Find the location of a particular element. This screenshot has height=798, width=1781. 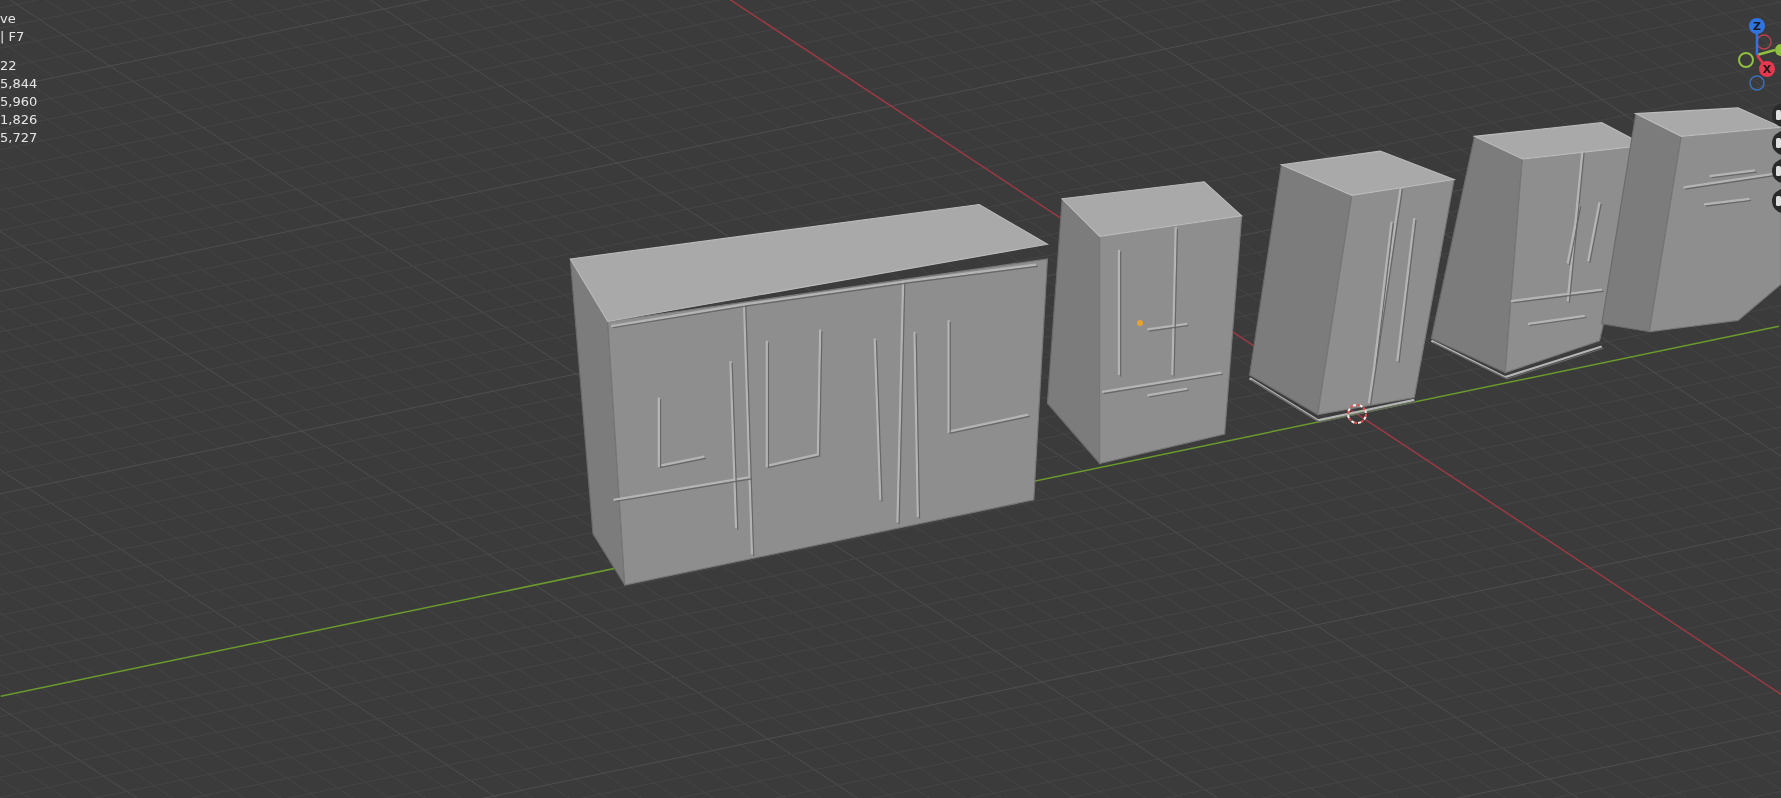

origin-dot is located at coordinates (1140, 323).